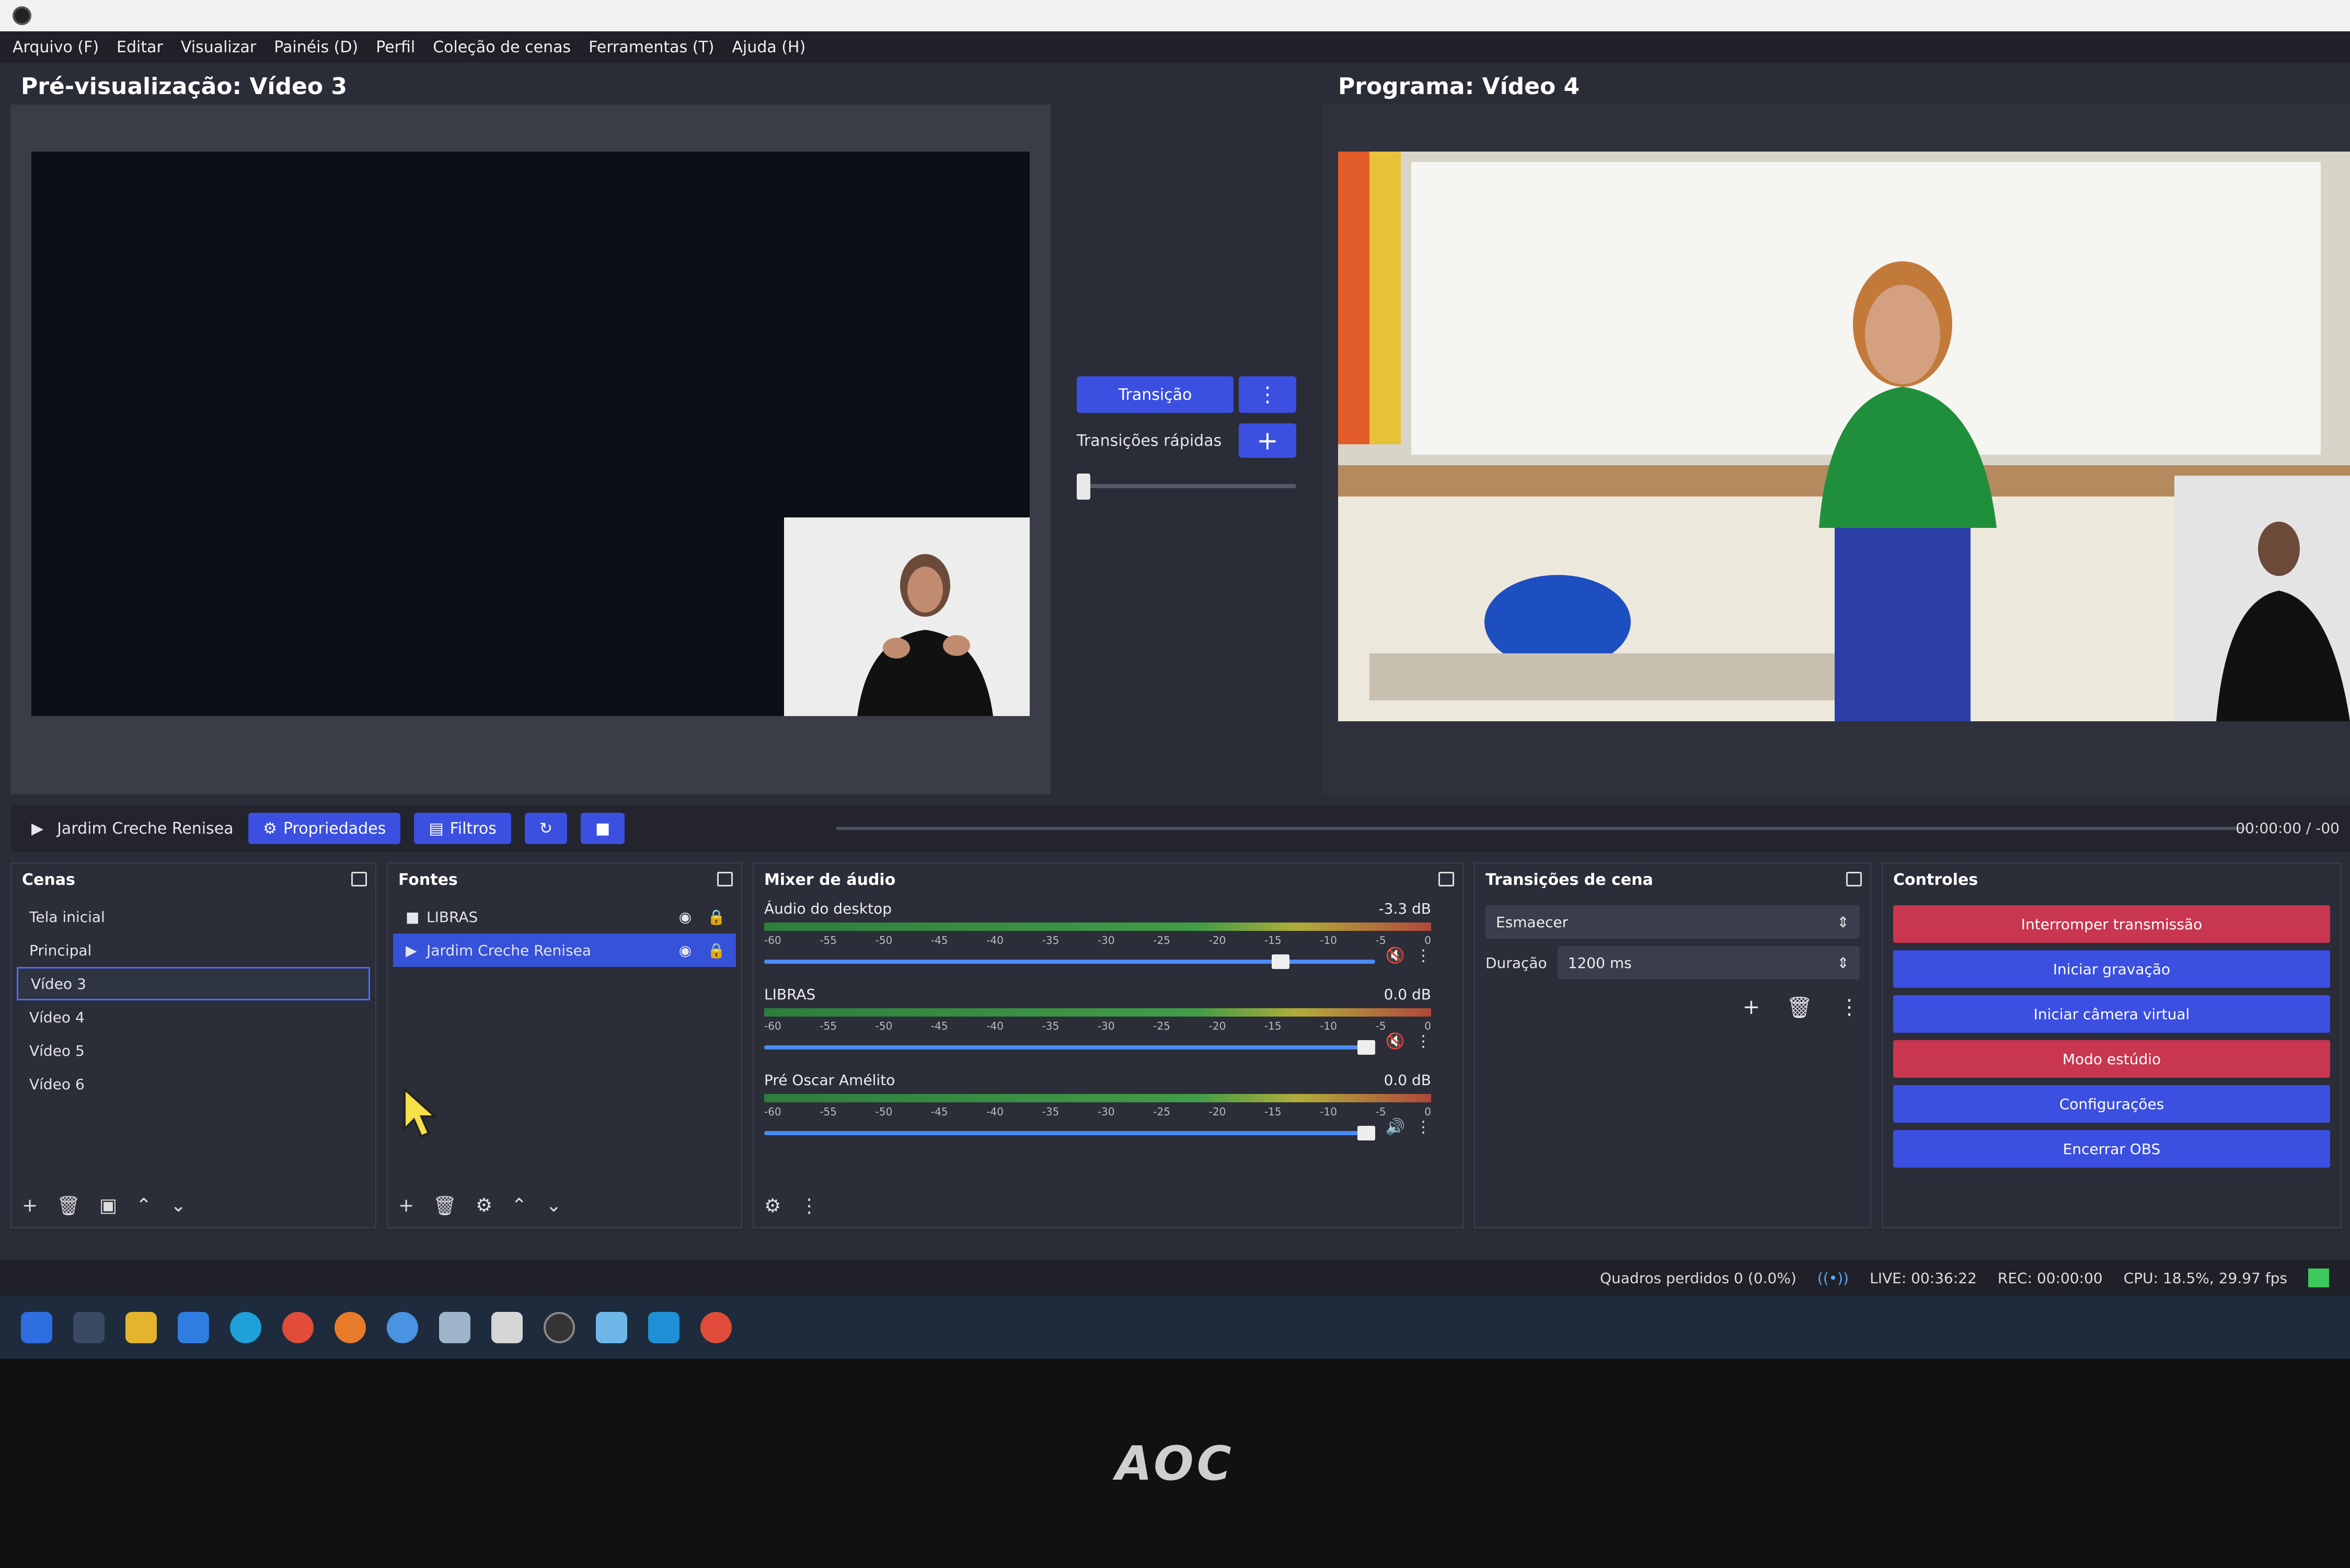 This screenshot has height=1568, width=2350. Describe the element at coordinates (1162, 1111) in the screenshot. I see `scale-tick: -25` at that location.